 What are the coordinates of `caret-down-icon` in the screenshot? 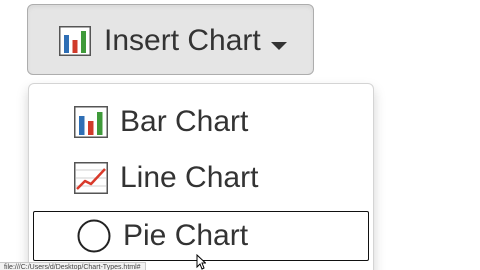 It's located at (279, 46).